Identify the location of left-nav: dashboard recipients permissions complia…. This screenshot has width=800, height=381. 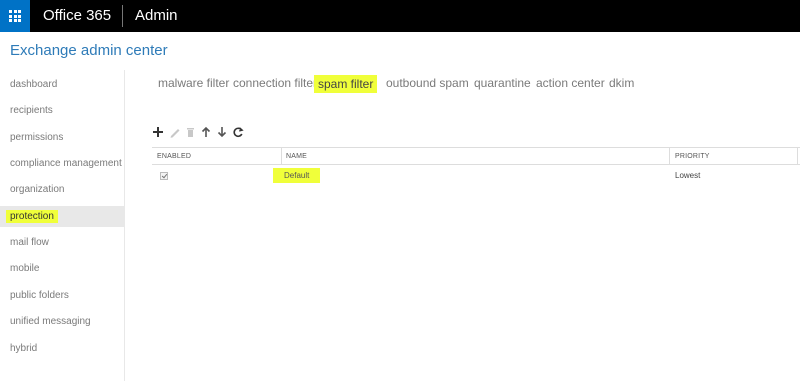
(62, 225).